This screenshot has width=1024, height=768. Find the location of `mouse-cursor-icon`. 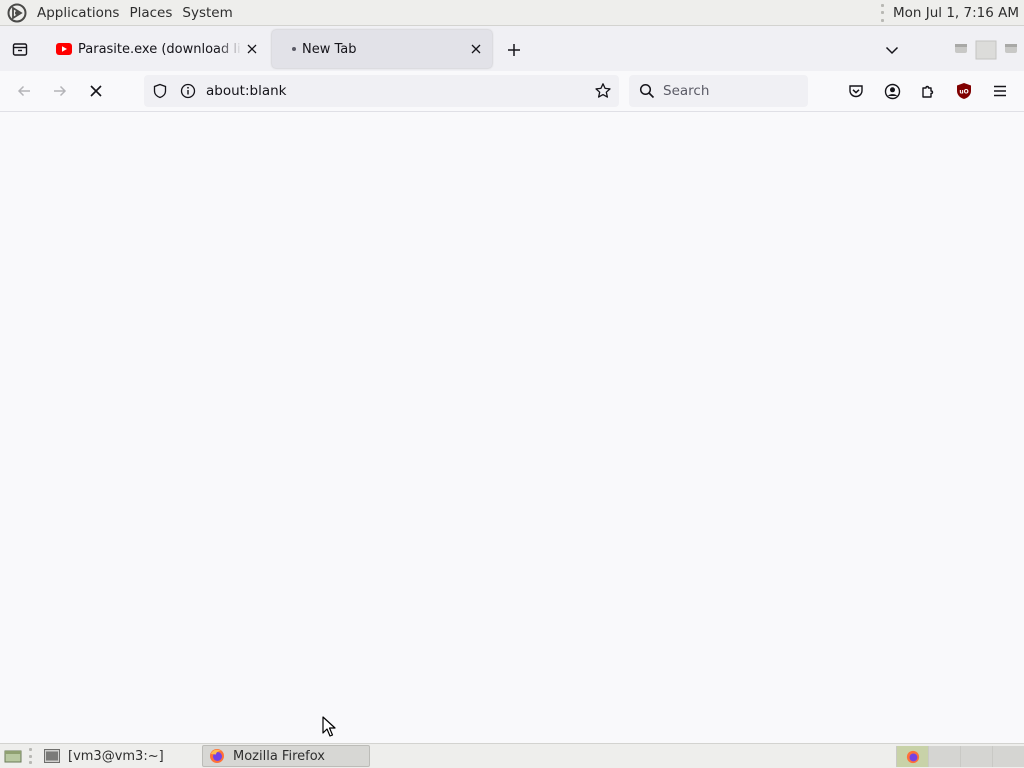

mouse-cursor-icon is located at coordinates (329, 726).